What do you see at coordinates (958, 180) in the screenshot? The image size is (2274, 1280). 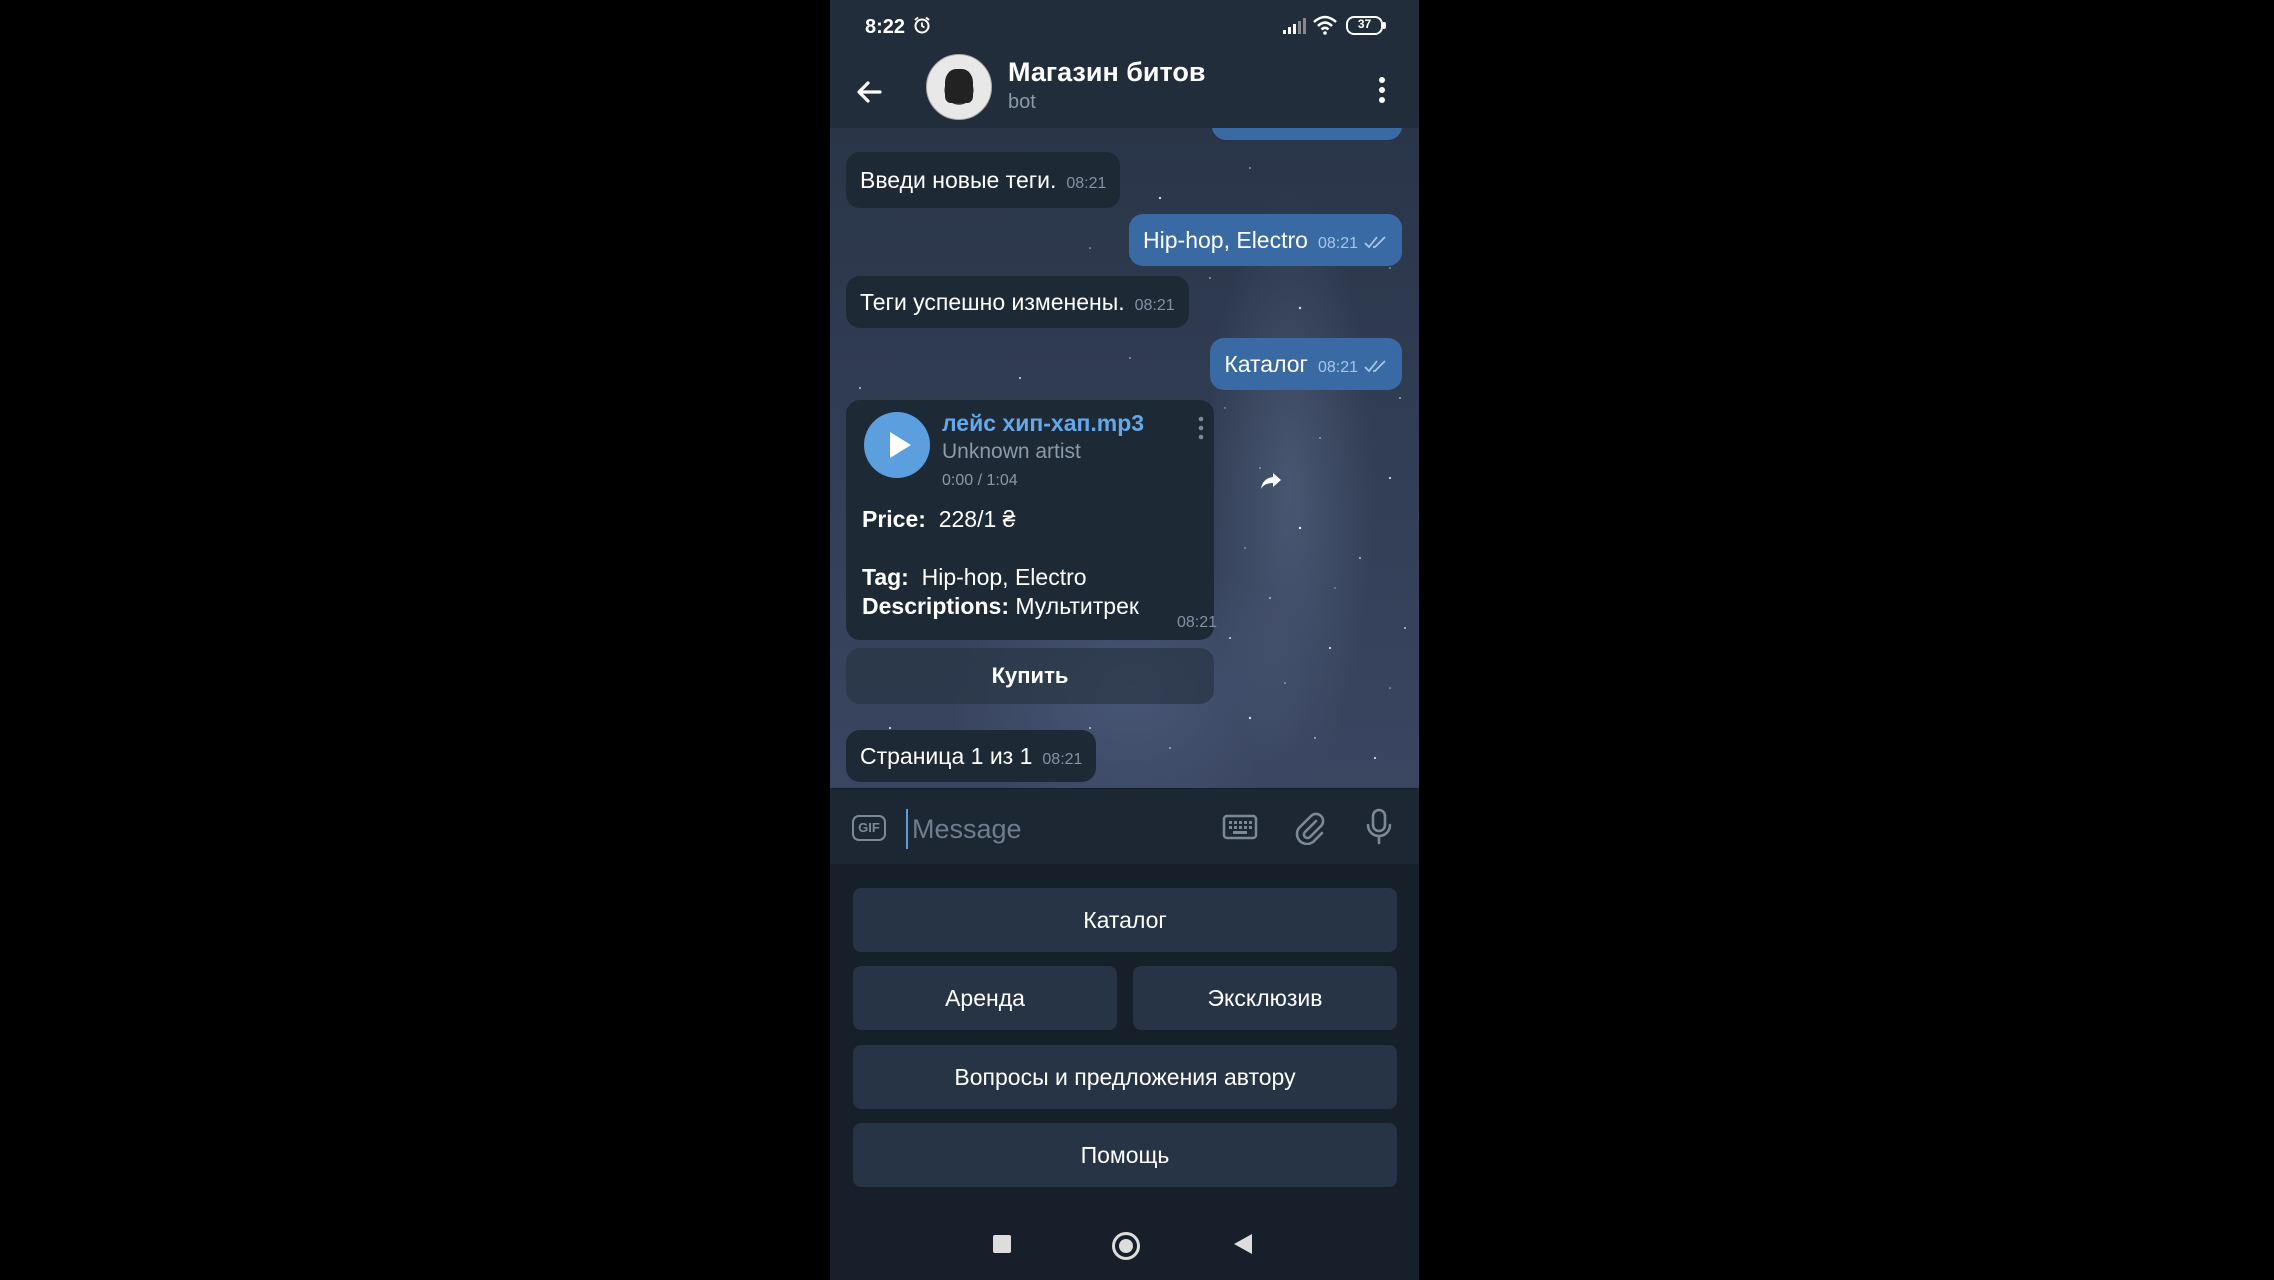 I see `message-text: Введи новые теги.` at bounding box center [958, 180].